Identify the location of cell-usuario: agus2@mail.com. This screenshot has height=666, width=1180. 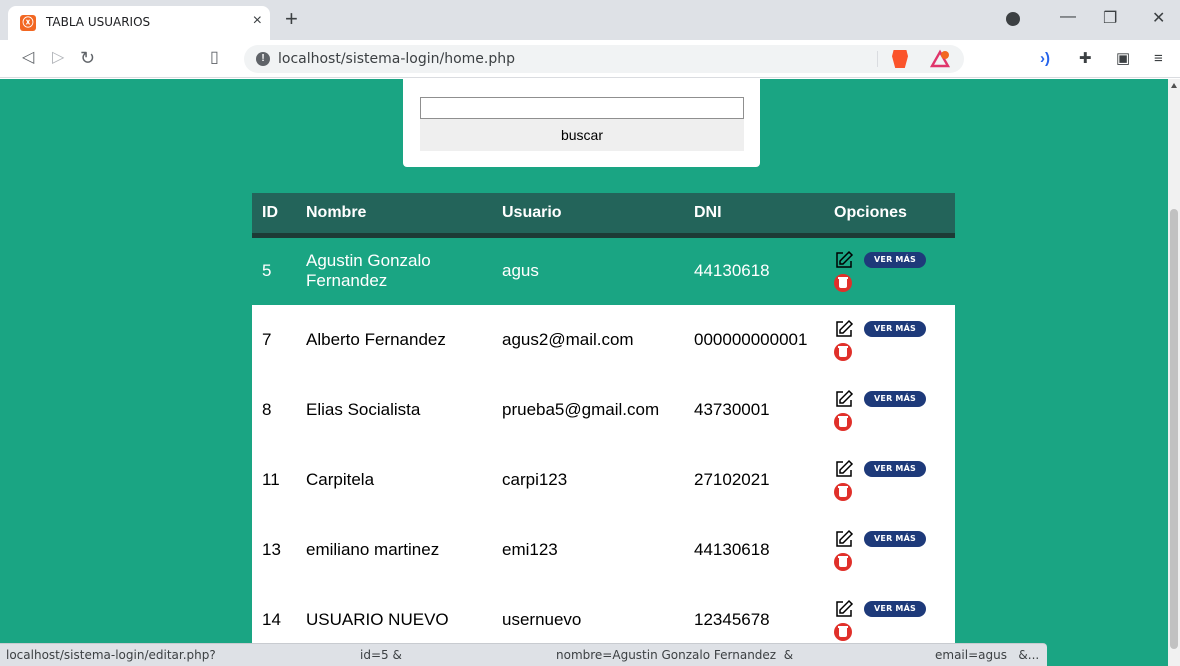
(568, 339).